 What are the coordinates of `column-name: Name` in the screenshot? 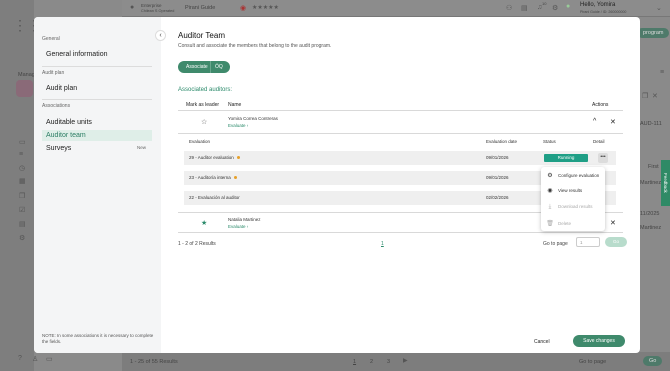 It's located at (235, 105).